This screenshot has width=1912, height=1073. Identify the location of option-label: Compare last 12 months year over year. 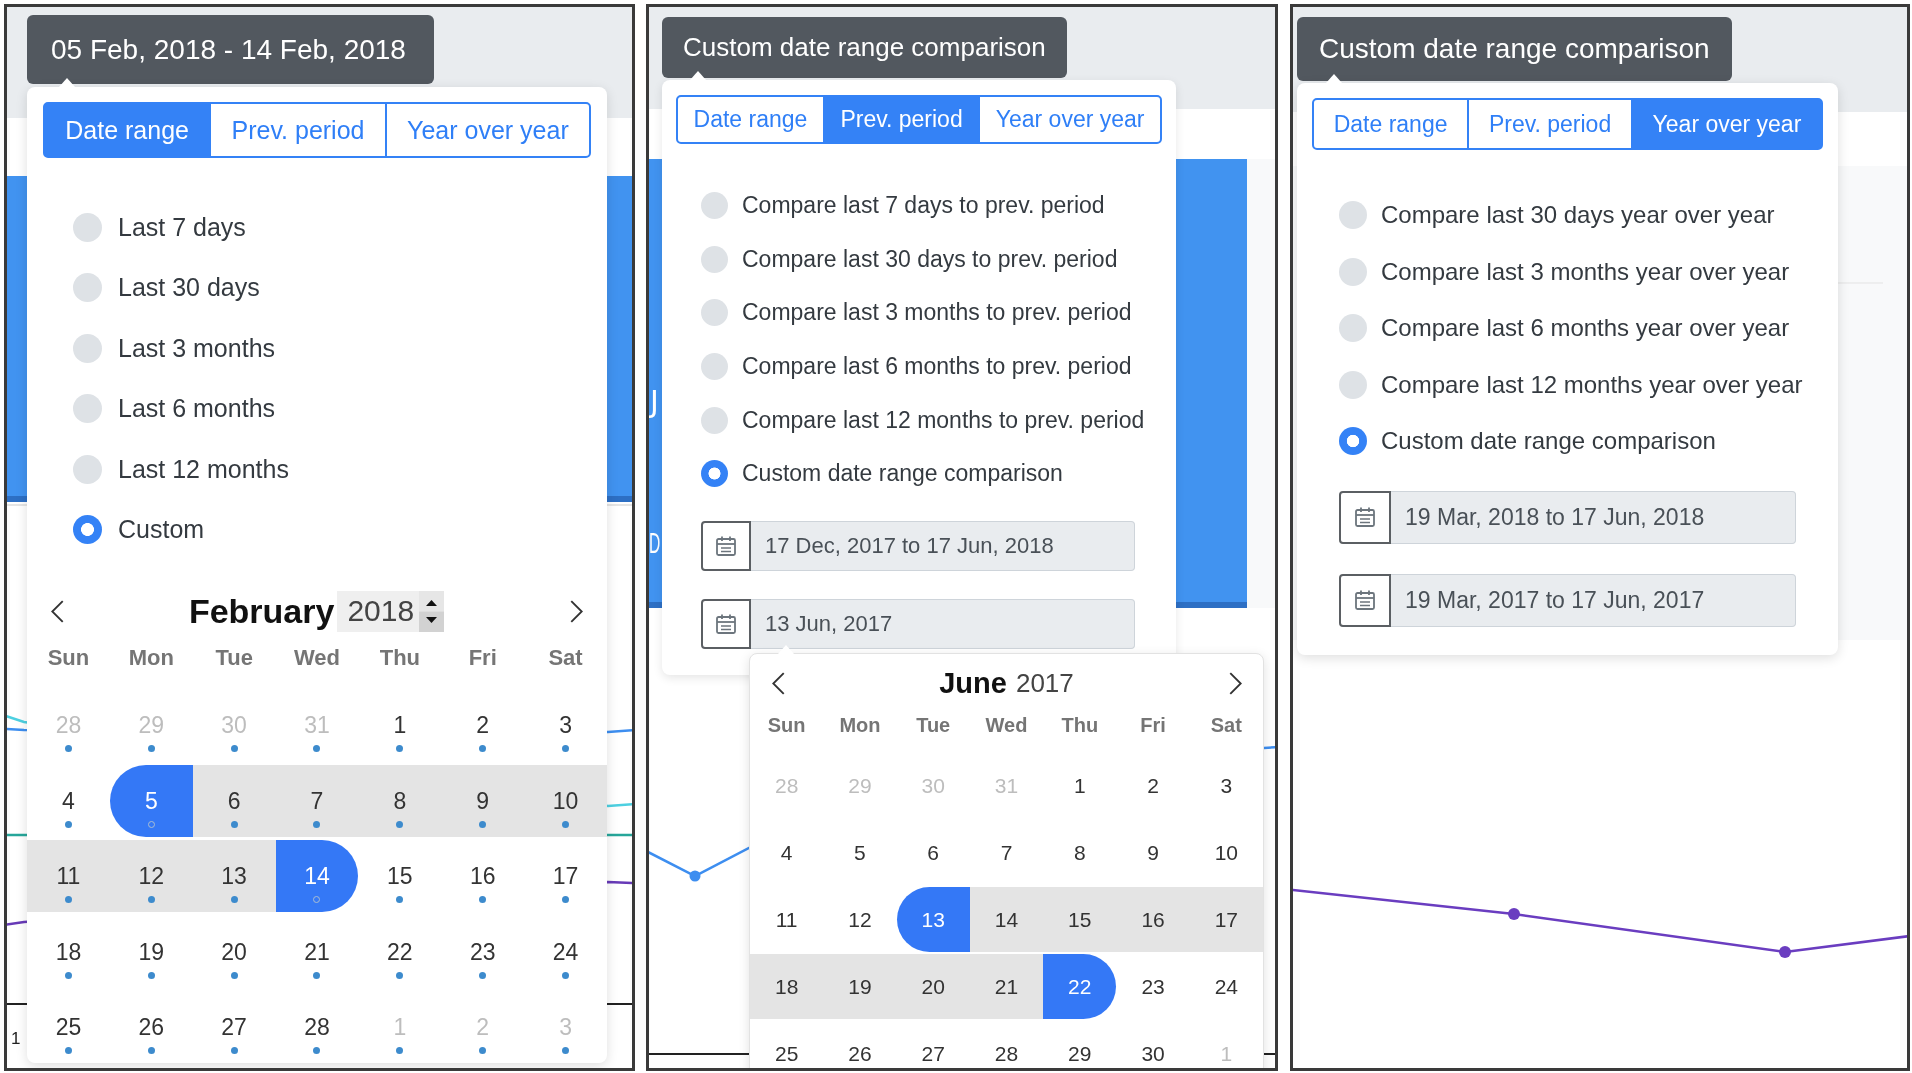
(1592, 384).